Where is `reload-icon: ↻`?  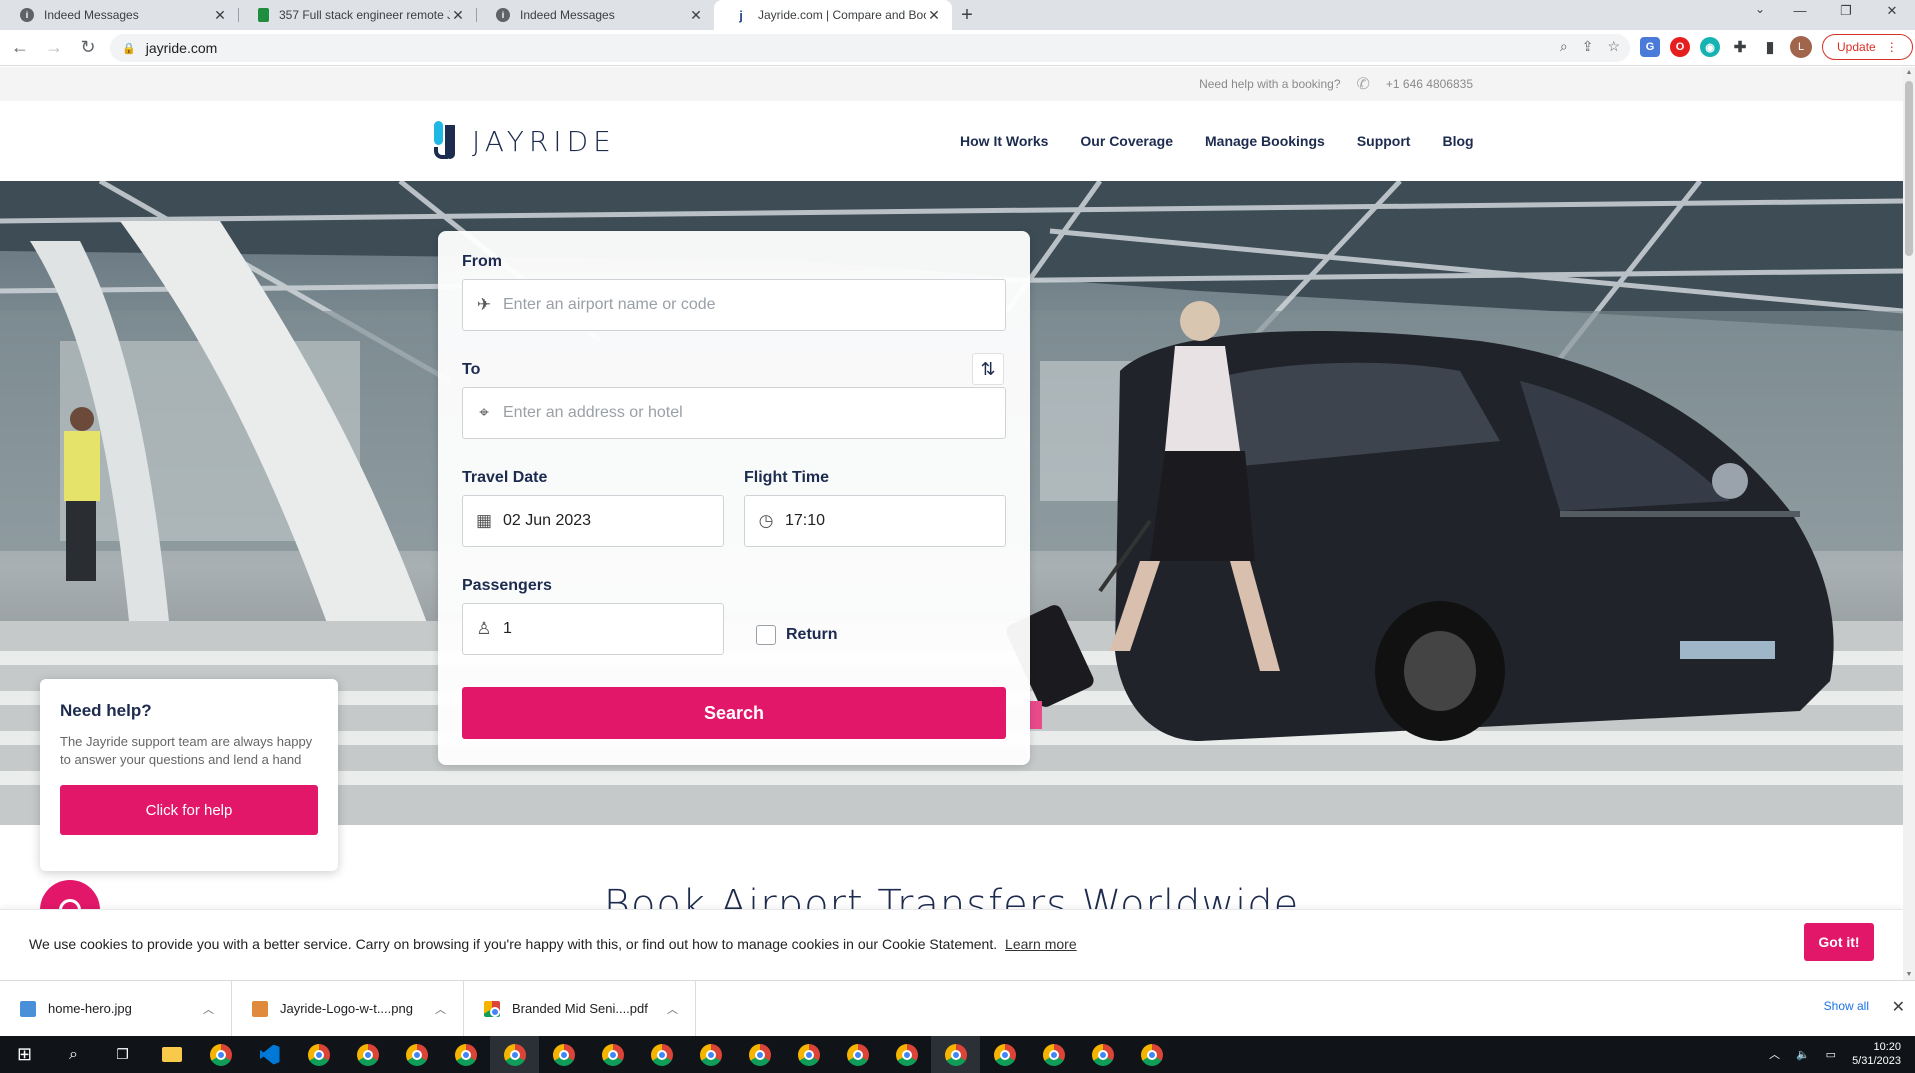 reload-icon: ↻ is located at coordinates (88, 48).